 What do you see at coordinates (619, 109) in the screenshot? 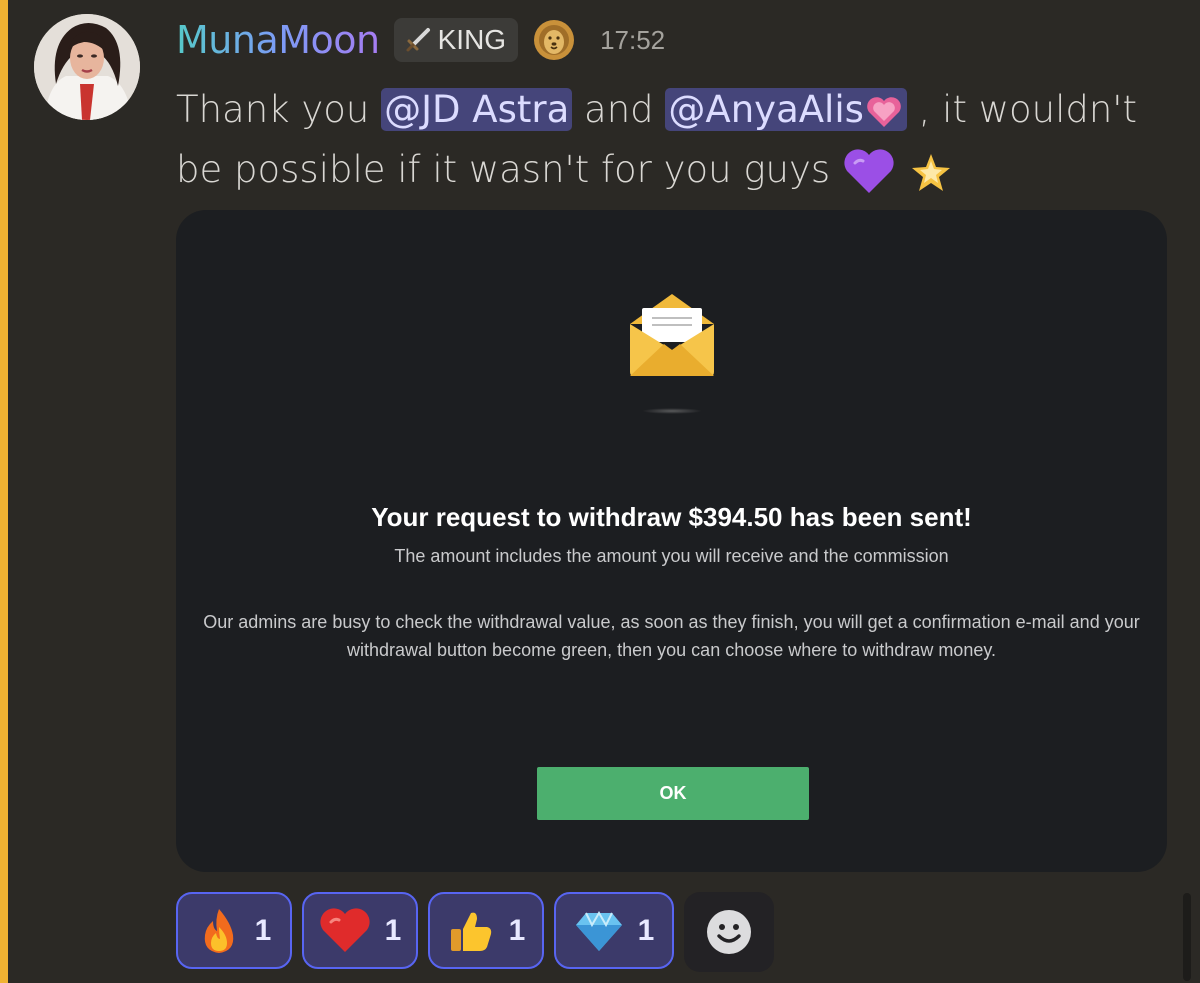
I see `message-text-2: and` at bounding box center [619, 109].